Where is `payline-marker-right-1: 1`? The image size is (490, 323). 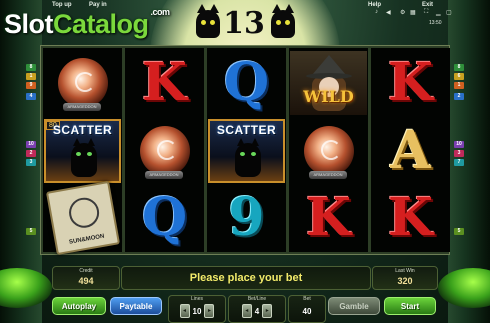 payline-marker-right-1: 1 is located at coordinates (459, 85).